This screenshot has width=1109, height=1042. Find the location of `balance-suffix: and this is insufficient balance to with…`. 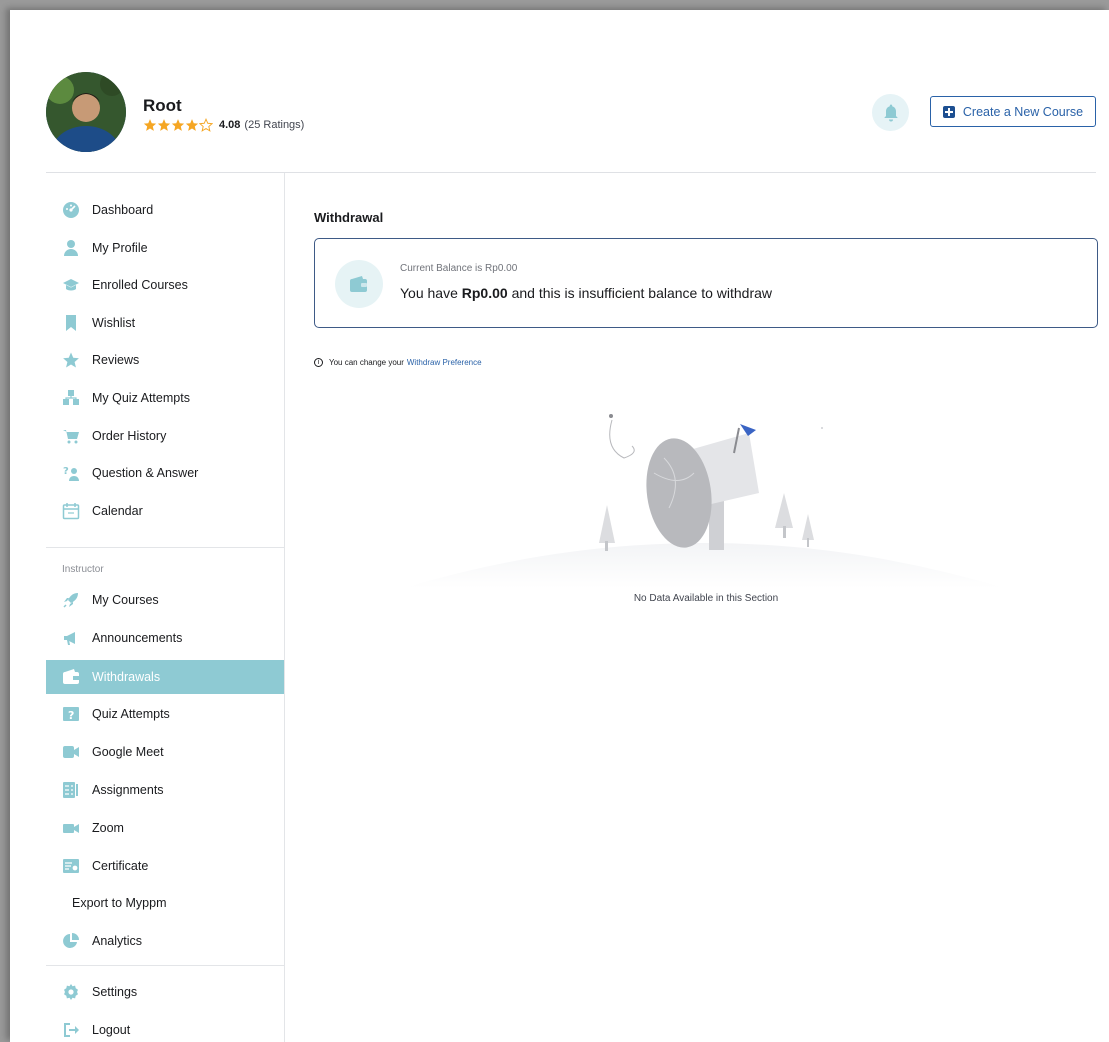

balance-suffix: and this is insufficient balance to with… is located at coordinates (640, 293).